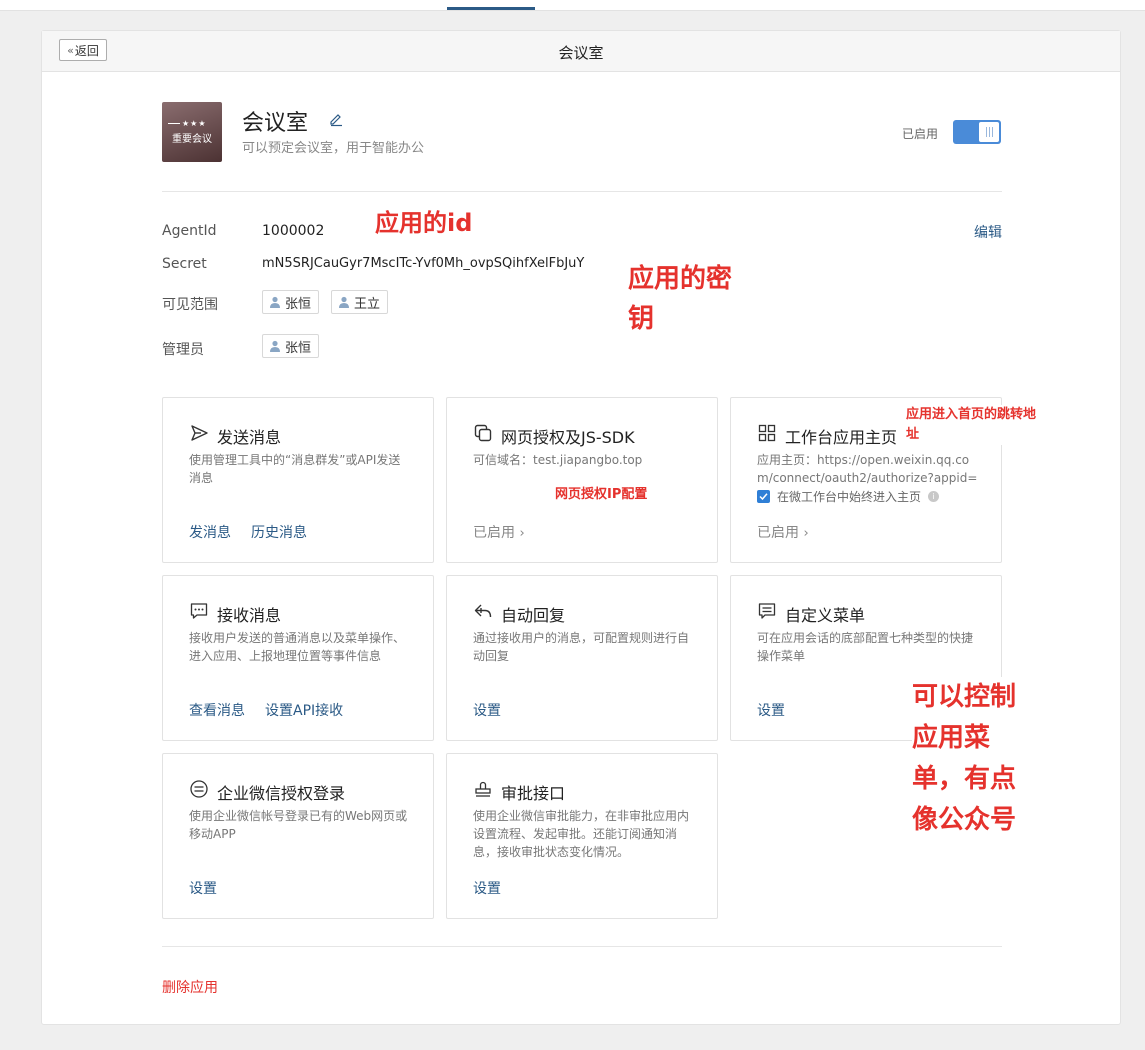 The height and width of the screenshot is (1050, 1145). What do you see at coordinates (487, 888) in the screenshot?
I see `approval-settings-link: 设置` at bounding box center [487, 888].